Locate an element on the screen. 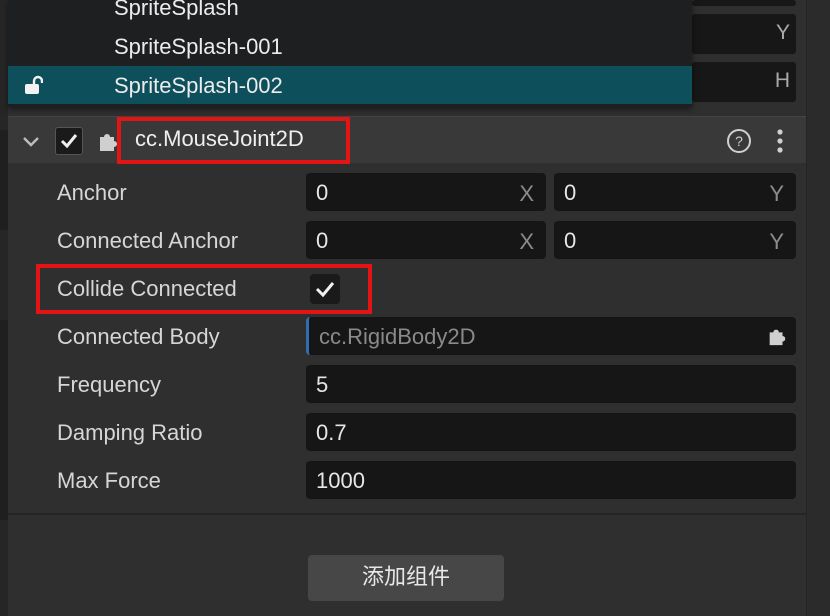  max-force-value: 1000 is located at coordinates (340, 480).